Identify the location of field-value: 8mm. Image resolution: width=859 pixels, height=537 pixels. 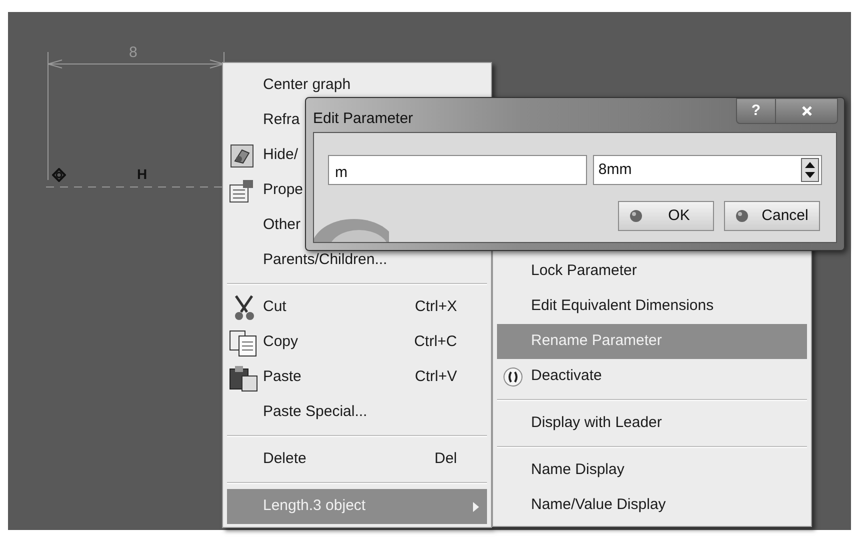
(615, 170).